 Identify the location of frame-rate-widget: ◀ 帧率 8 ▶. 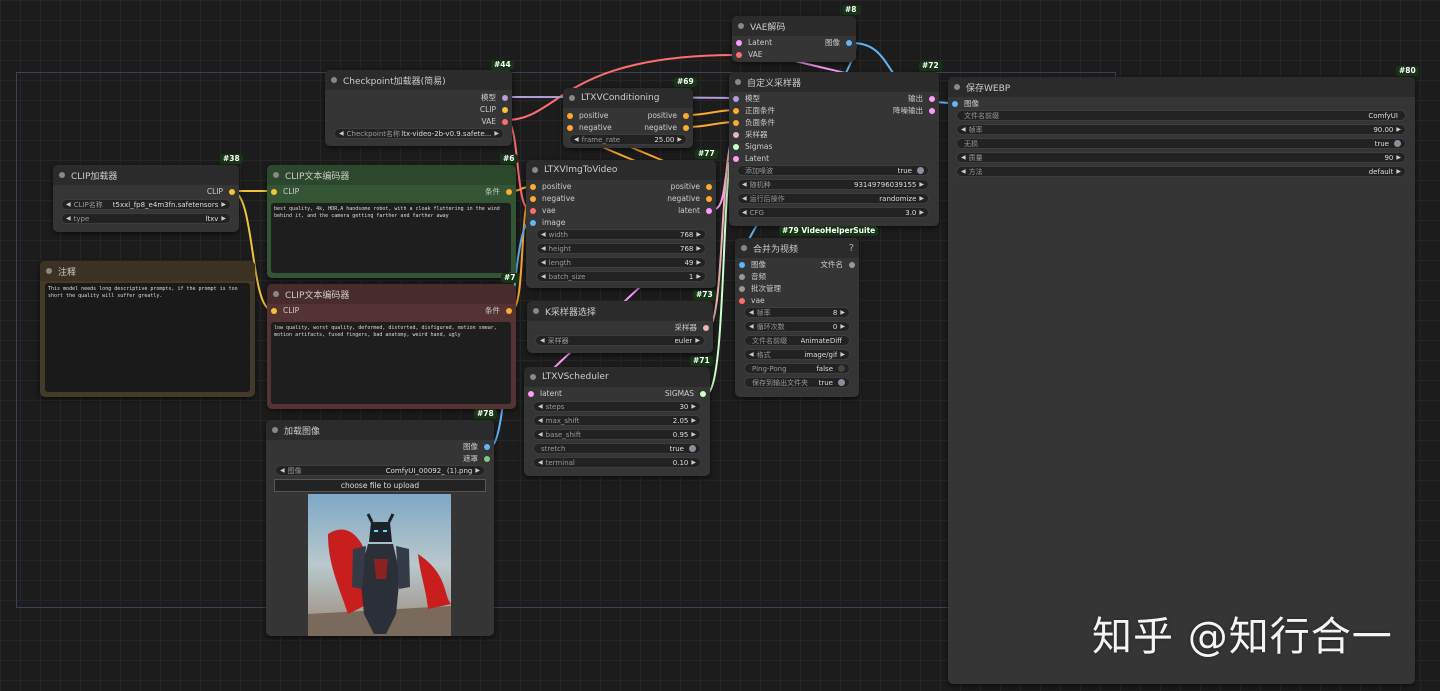
(797, 312).